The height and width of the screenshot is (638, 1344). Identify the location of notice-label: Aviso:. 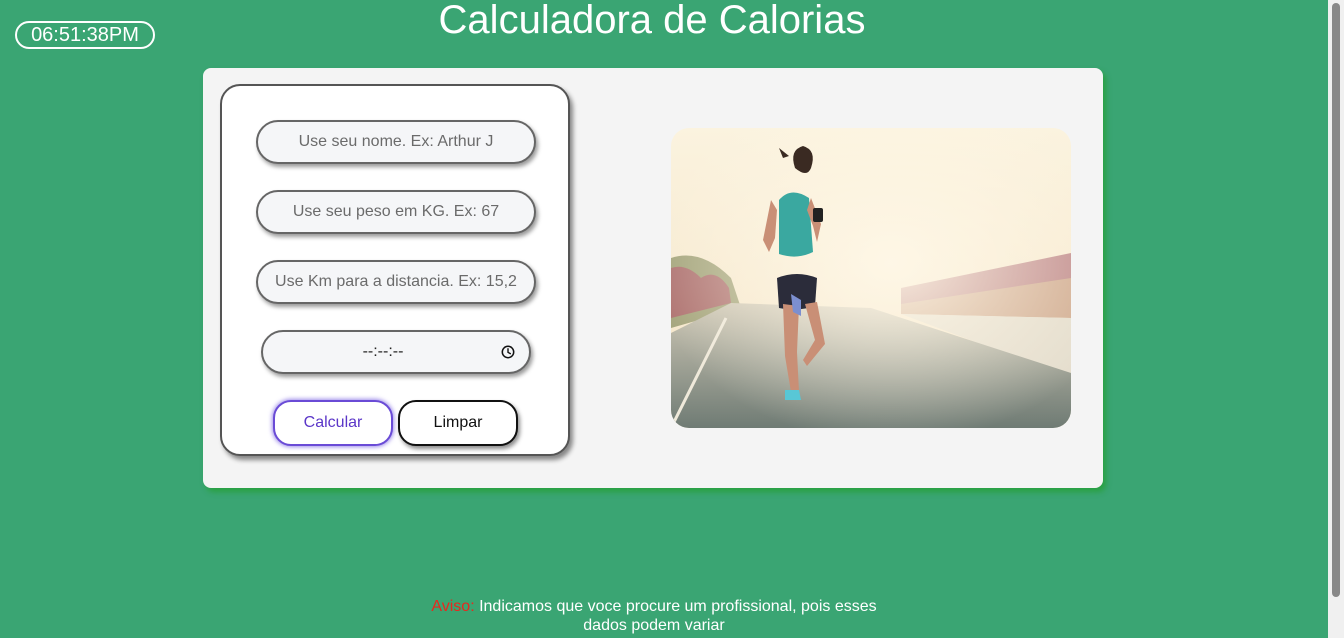
(453, 606).